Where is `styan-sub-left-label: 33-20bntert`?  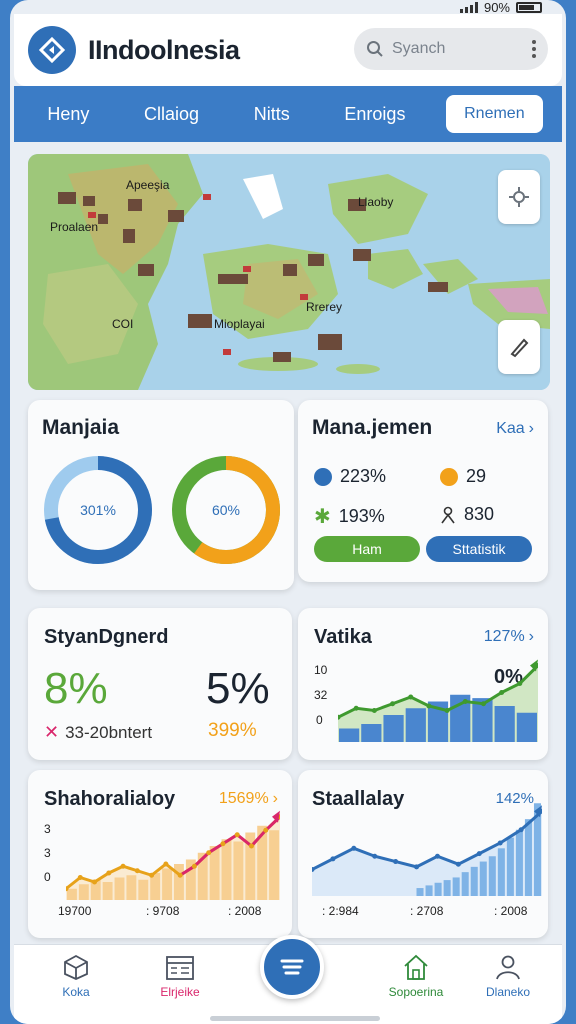 styan-sub-left-label: 33-20bntert is located at coordinates (109, 732).